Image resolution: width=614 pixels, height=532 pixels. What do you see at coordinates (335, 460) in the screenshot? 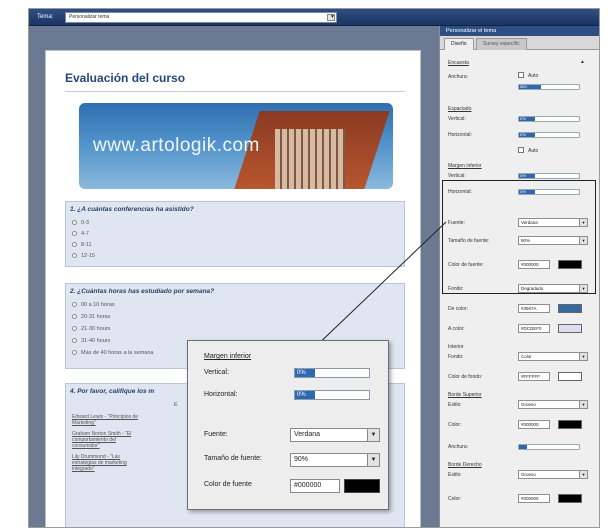
I see `zoom-tamano-select: 90% ▼` at bounding box center [335, 460].